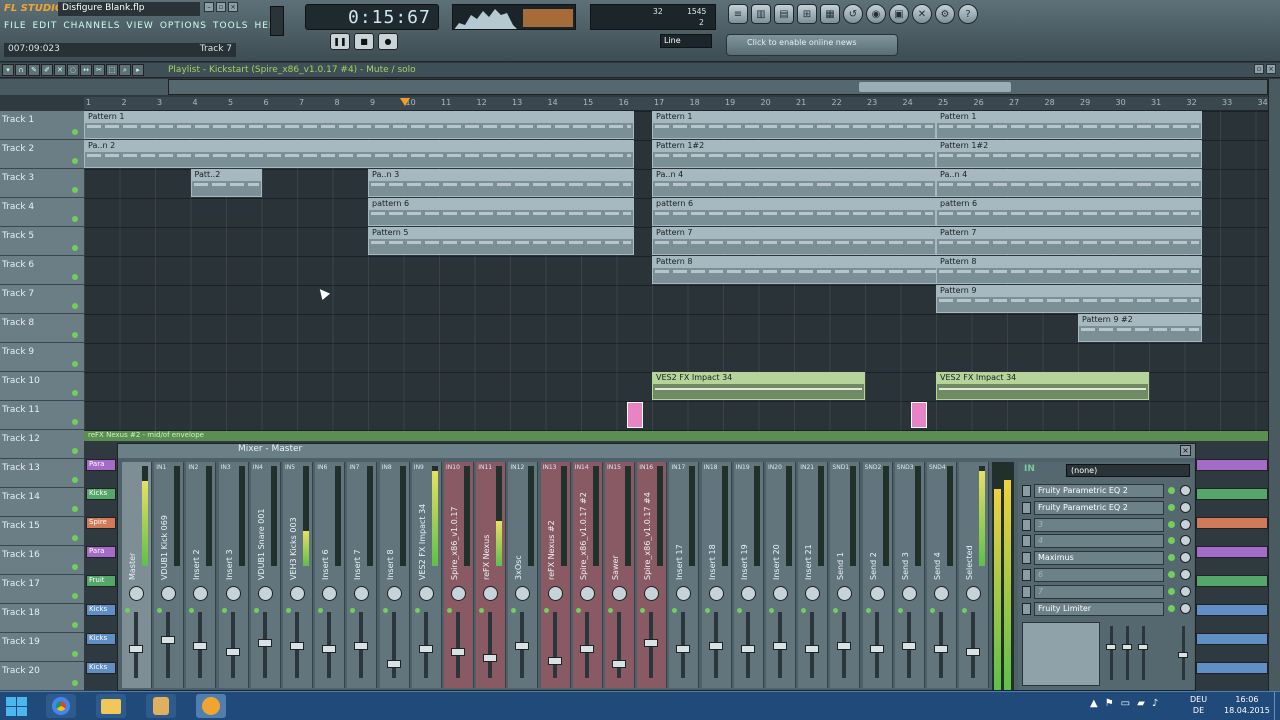  Describe the element at coordinates (1099, 491) in the screenshot. I see `fx-slot-name: Fruity Parametric EQ 2` at that location.